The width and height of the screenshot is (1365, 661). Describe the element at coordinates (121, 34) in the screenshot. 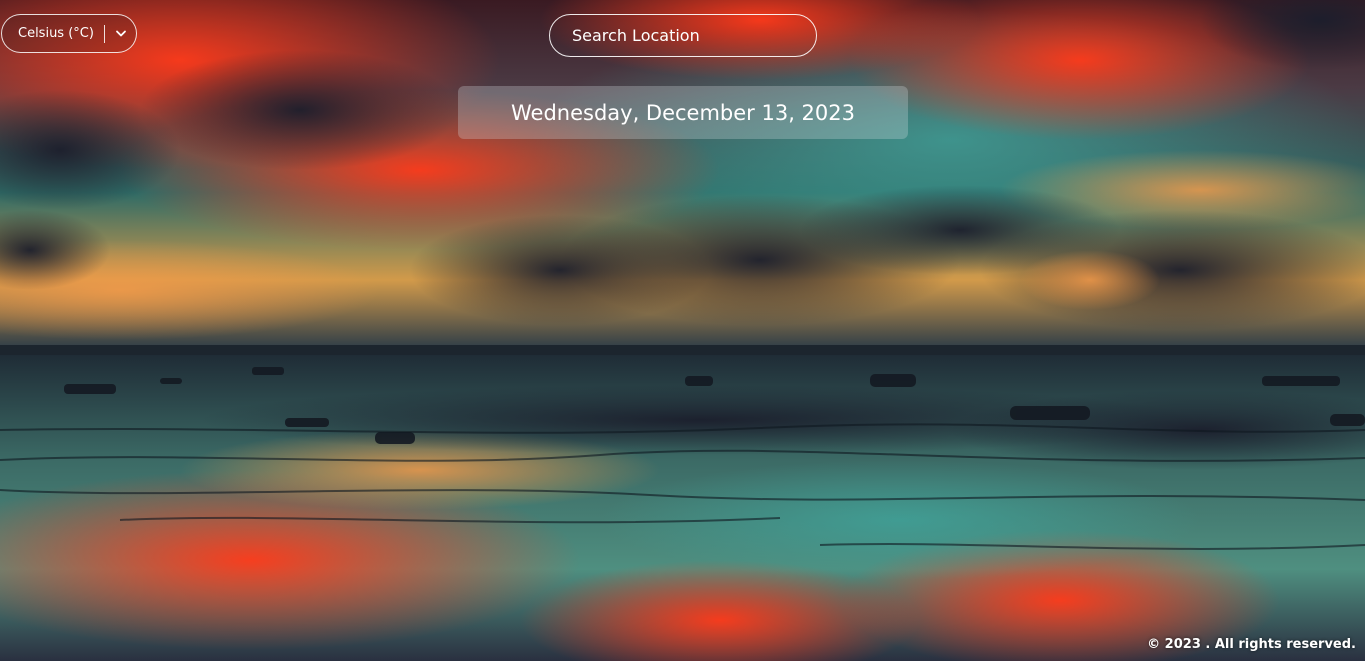

I see `chevron-down-icon` at that location.